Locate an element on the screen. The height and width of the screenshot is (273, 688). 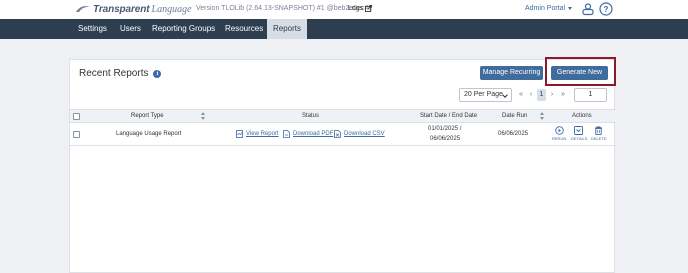
pdf-file-icon is located at coordinates (286, 134).